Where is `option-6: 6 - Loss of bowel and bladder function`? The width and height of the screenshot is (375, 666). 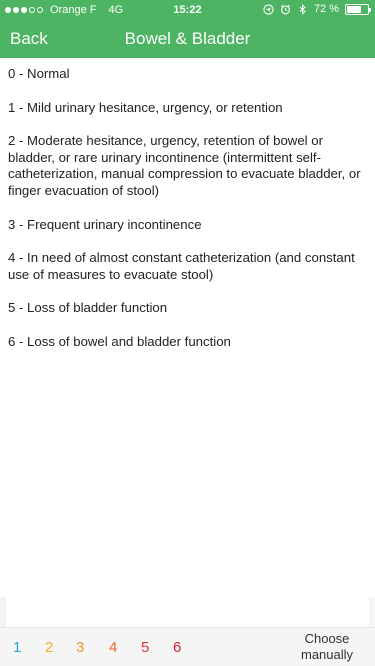 option-6: 6 - Loss of bowel and bladder function is located at coordinates (188, 342).